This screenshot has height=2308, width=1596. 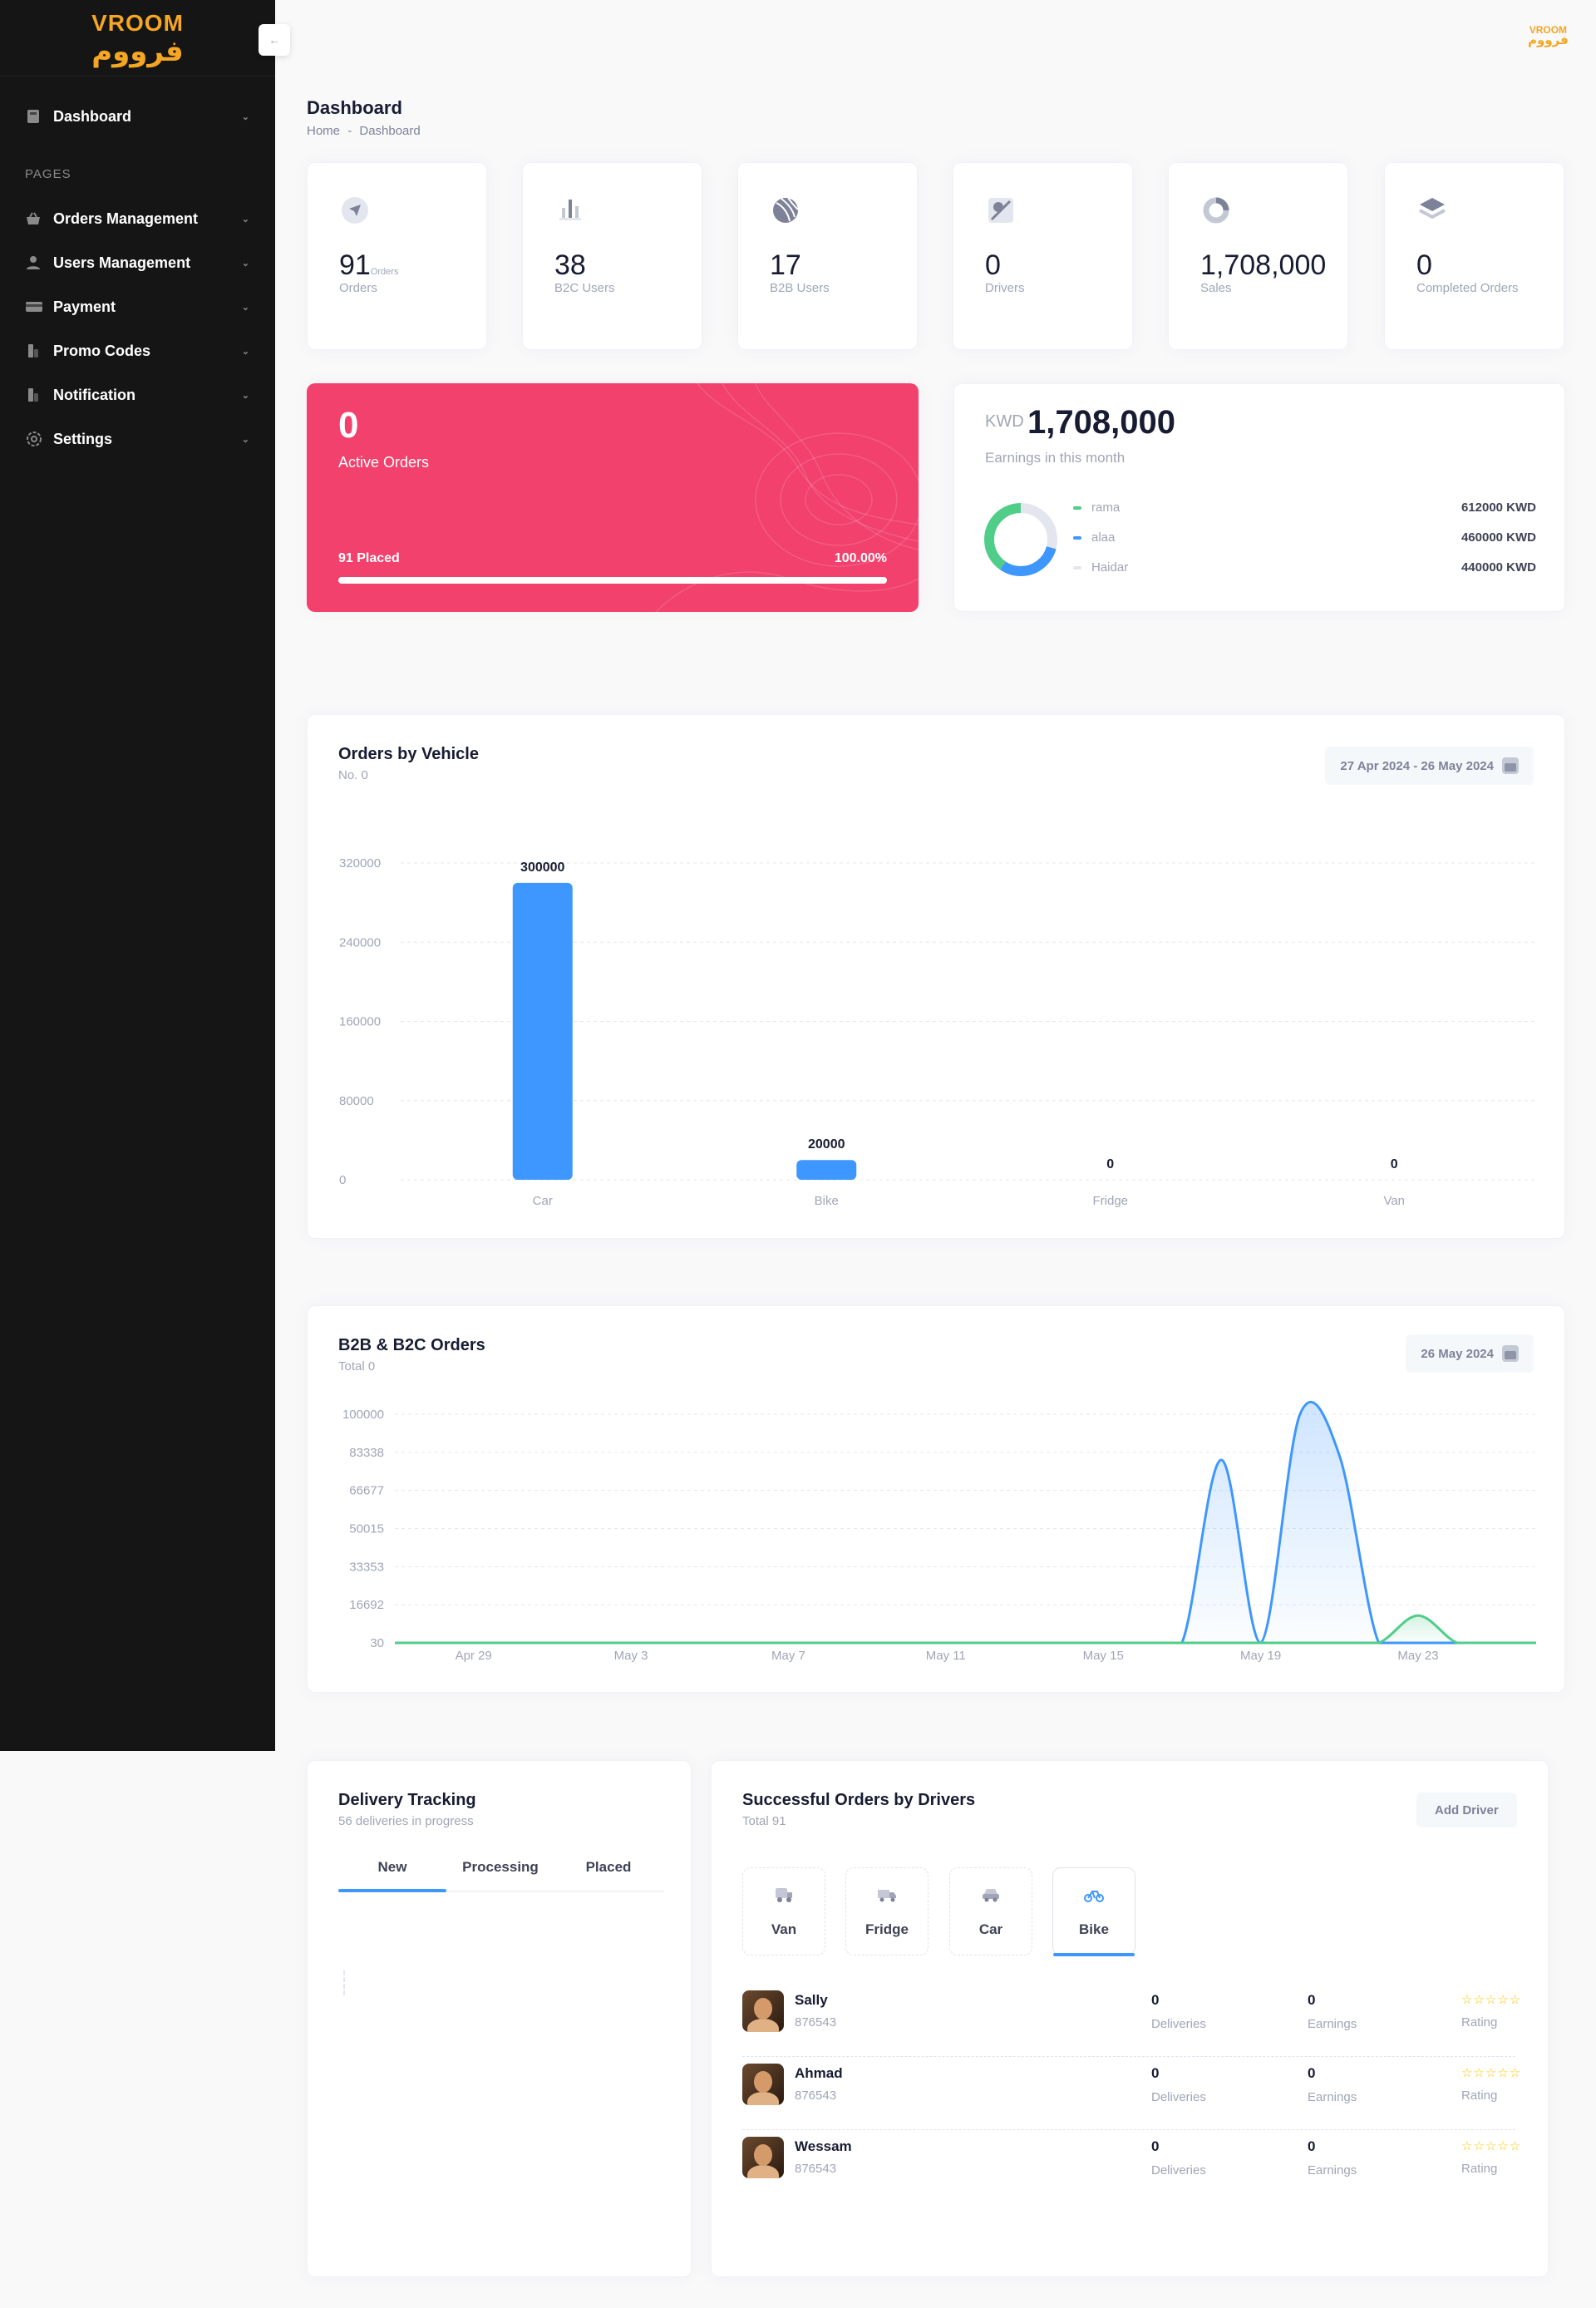 What do you see at coordinates (397, 256) in the screenshot?
I see `stat-card-orders: 91Orders Orders` at bounding box center [397, 256].